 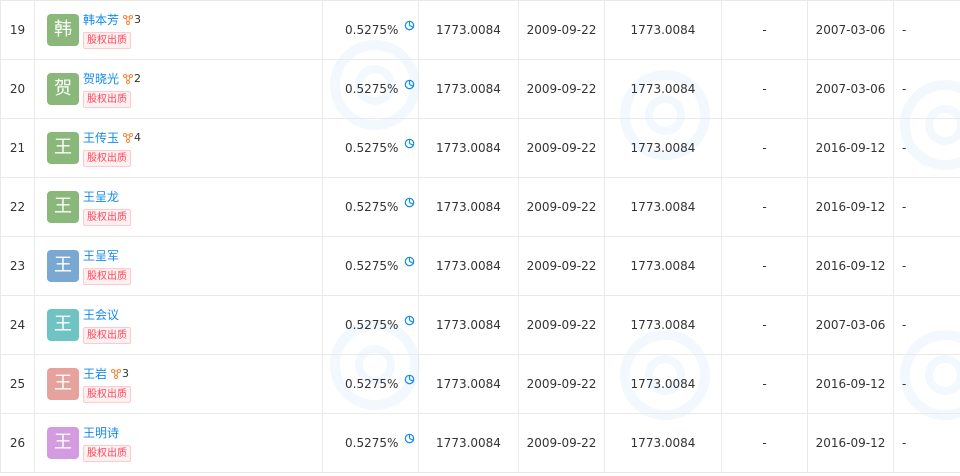 What do you see at coordinates (17, 266) in the screenshot?
I see `row-index: 23` at bounding box center [17, 266].